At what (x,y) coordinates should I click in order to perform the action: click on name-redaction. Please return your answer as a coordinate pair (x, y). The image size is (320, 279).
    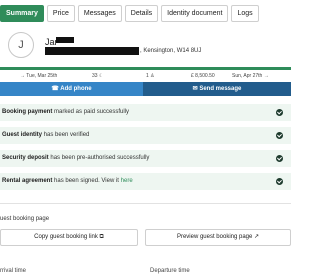
    Looking at the image, I should click on (65, 40).